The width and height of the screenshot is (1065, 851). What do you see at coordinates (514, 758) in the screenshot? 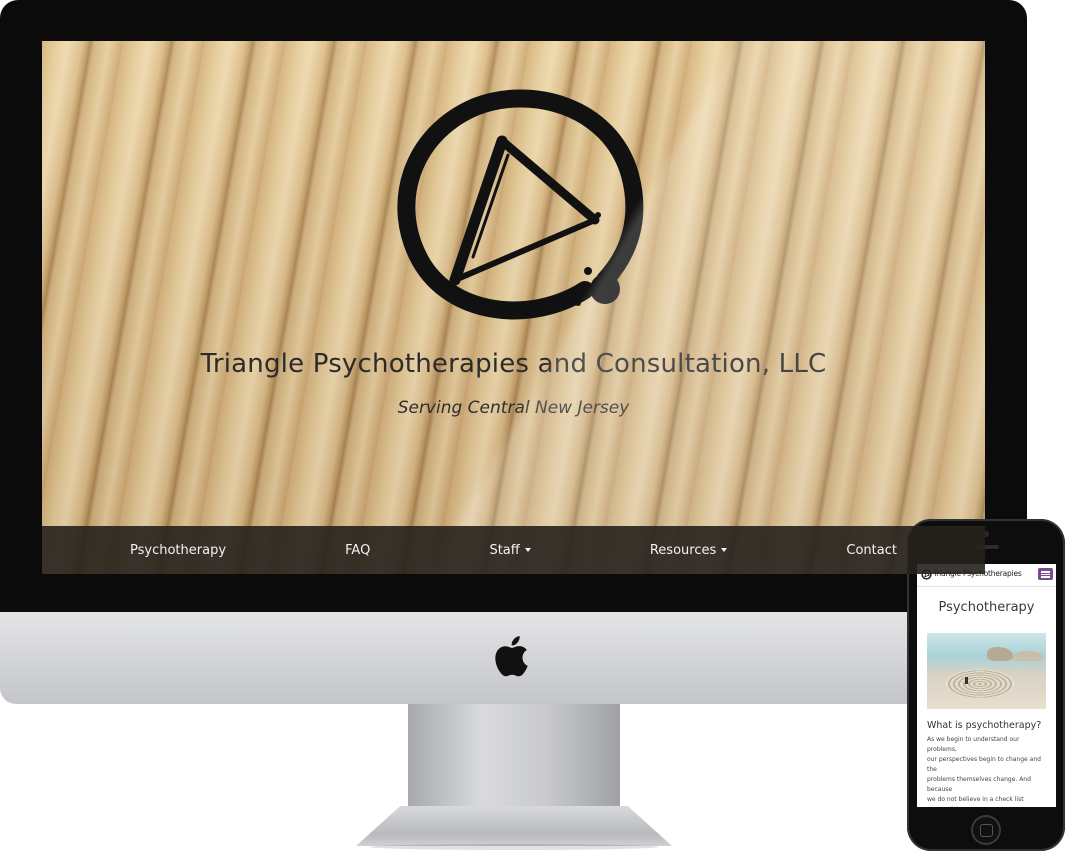
I see `imac-stand-neck` at bounding box center [514, 758].